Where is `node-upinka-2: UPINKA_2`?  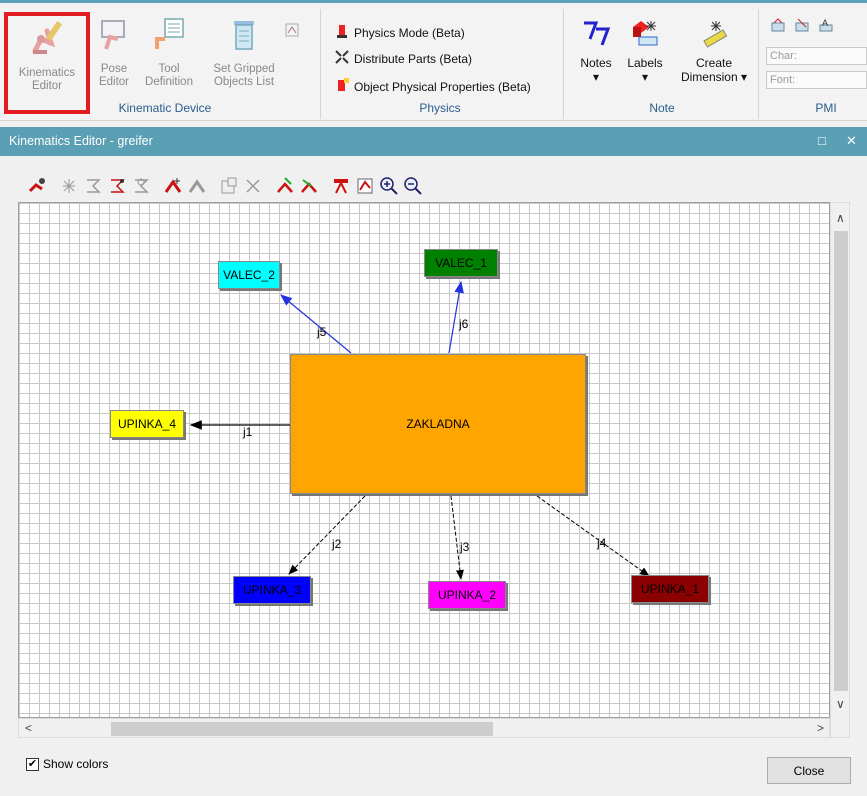
node-upinka-2: UPINKA_2 is located at coordinates (467, 595).